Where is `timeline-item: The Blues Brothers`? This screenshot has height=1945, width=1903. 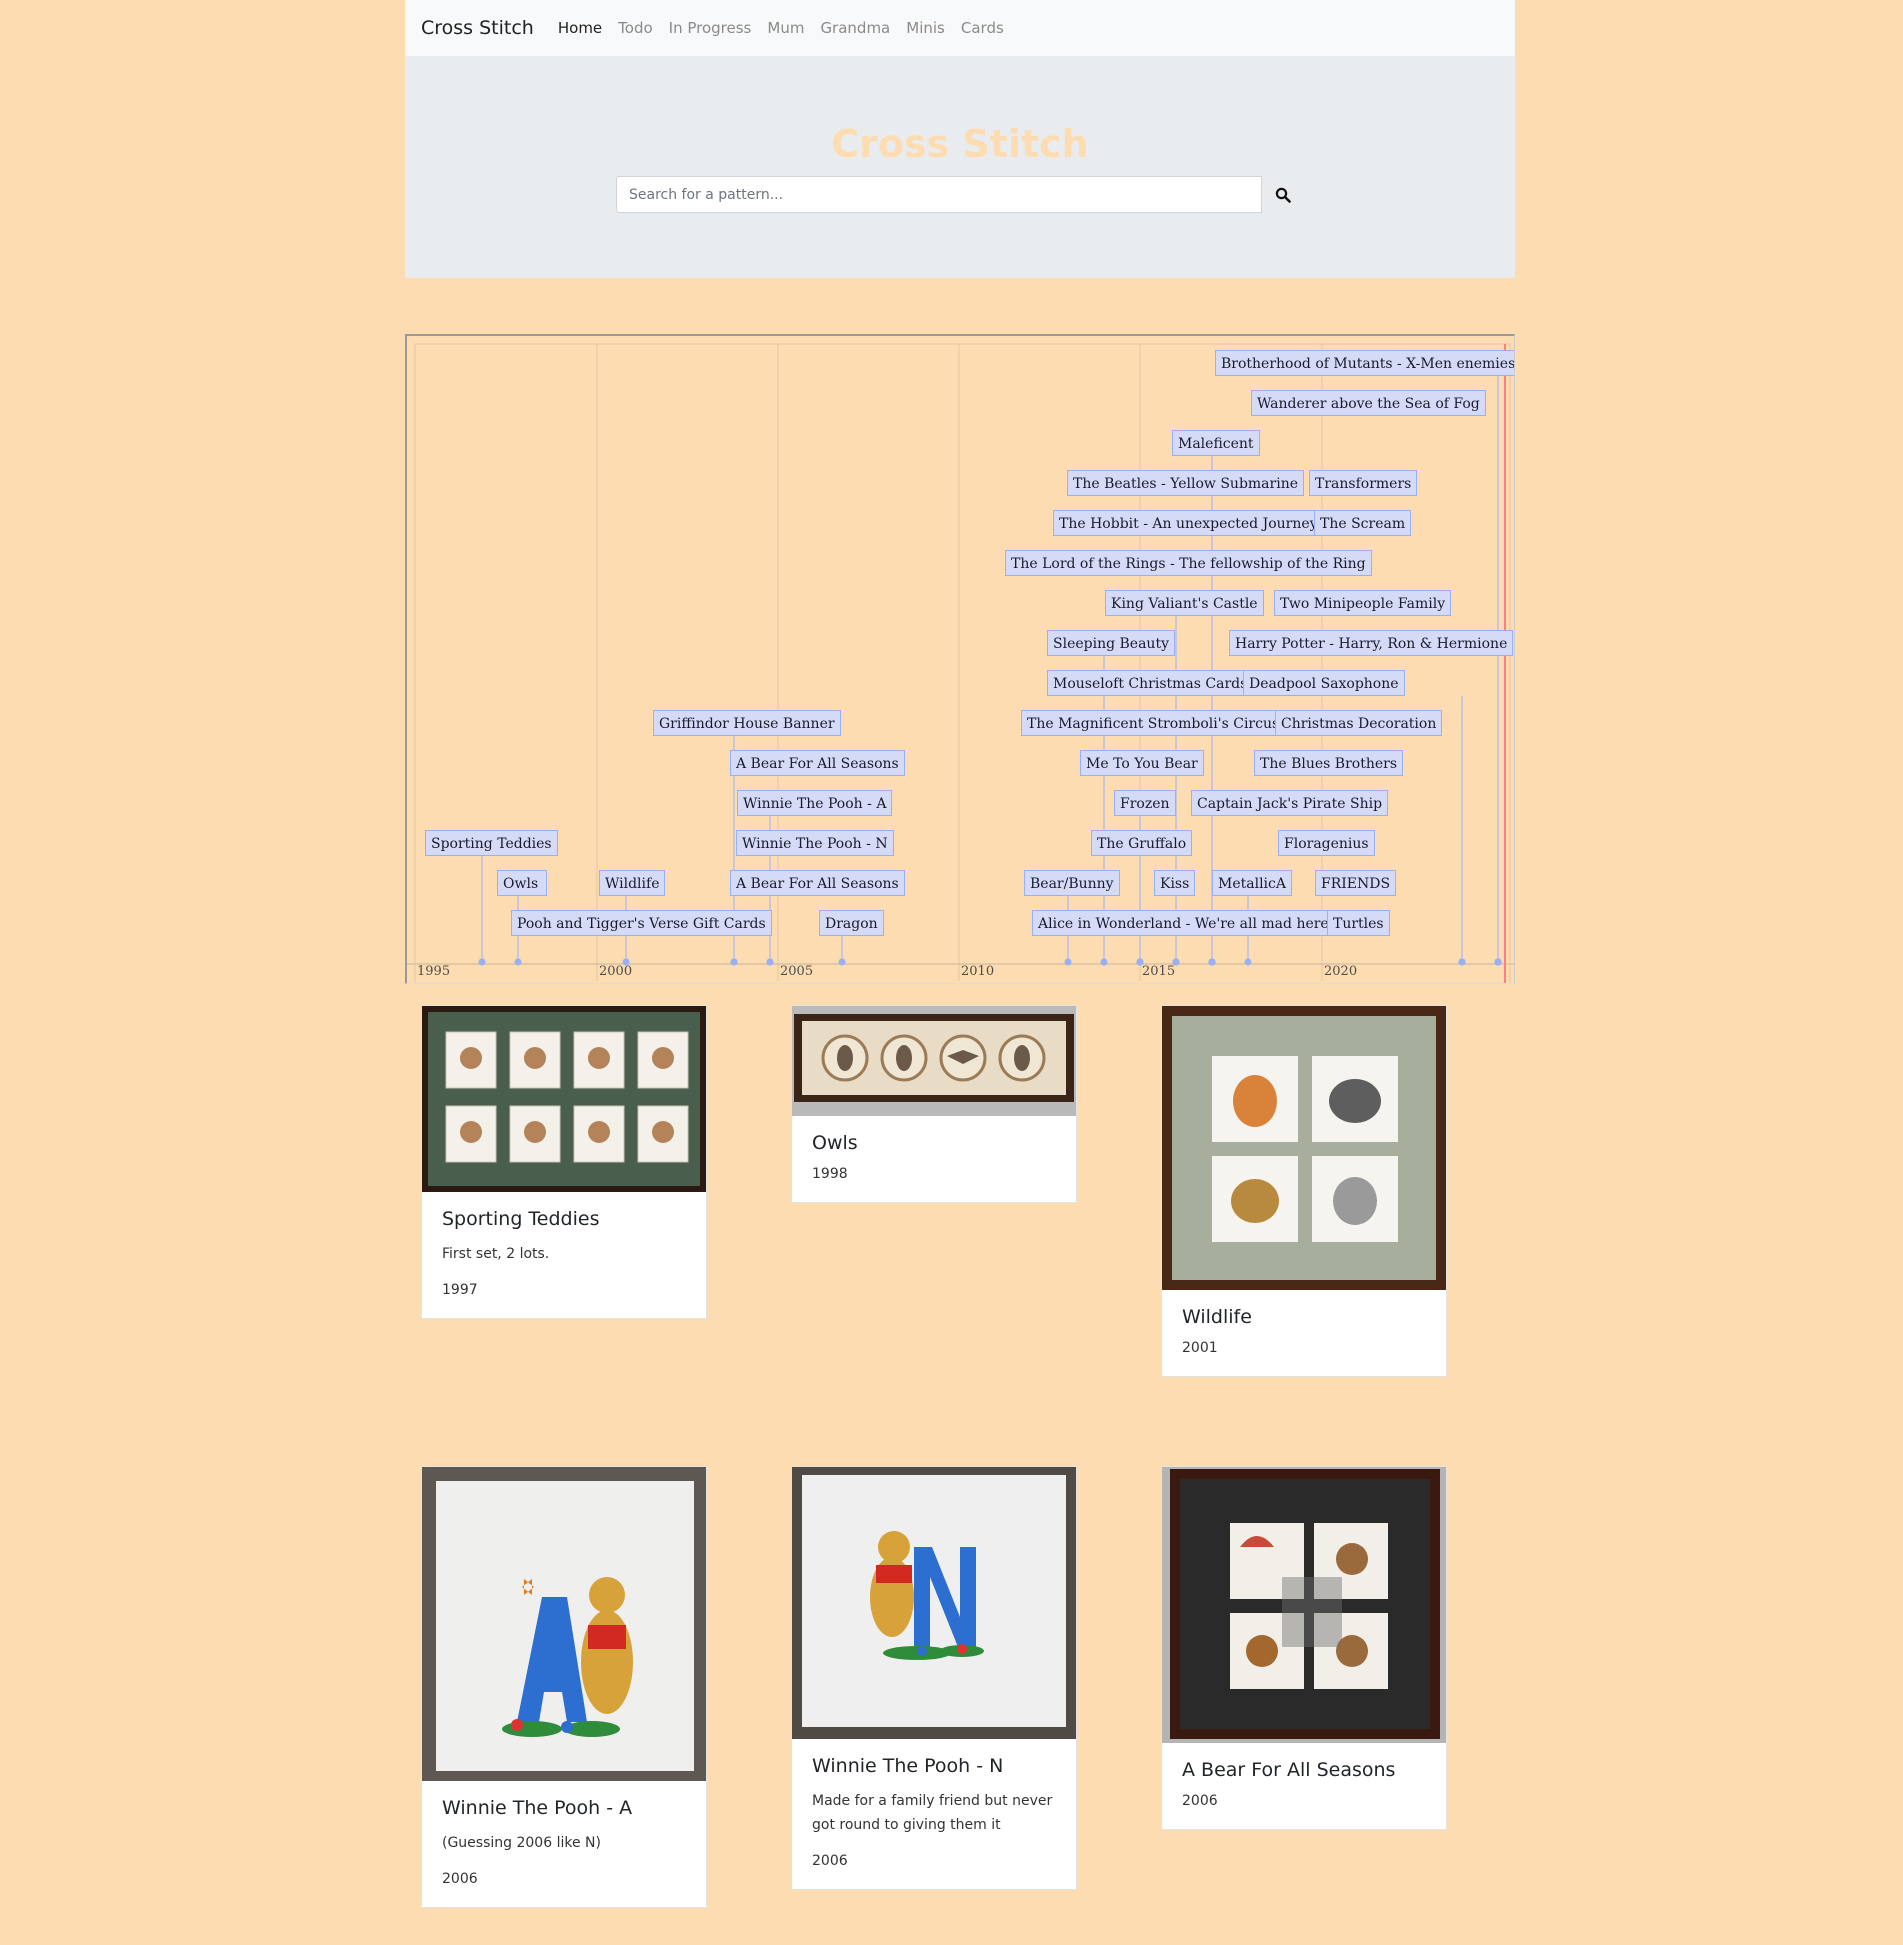 timeline-item: The Blues Brothers is located at coordinates (1329, 763).